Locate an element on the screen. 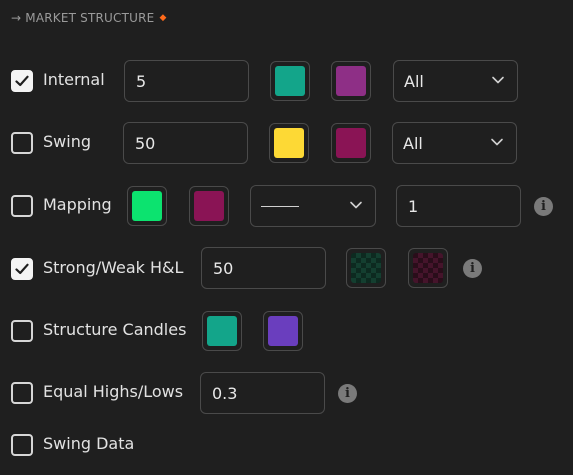 This screenshot has width=573, height=475. mapping-bear-color-swatch is located at coordinates (209, 206).